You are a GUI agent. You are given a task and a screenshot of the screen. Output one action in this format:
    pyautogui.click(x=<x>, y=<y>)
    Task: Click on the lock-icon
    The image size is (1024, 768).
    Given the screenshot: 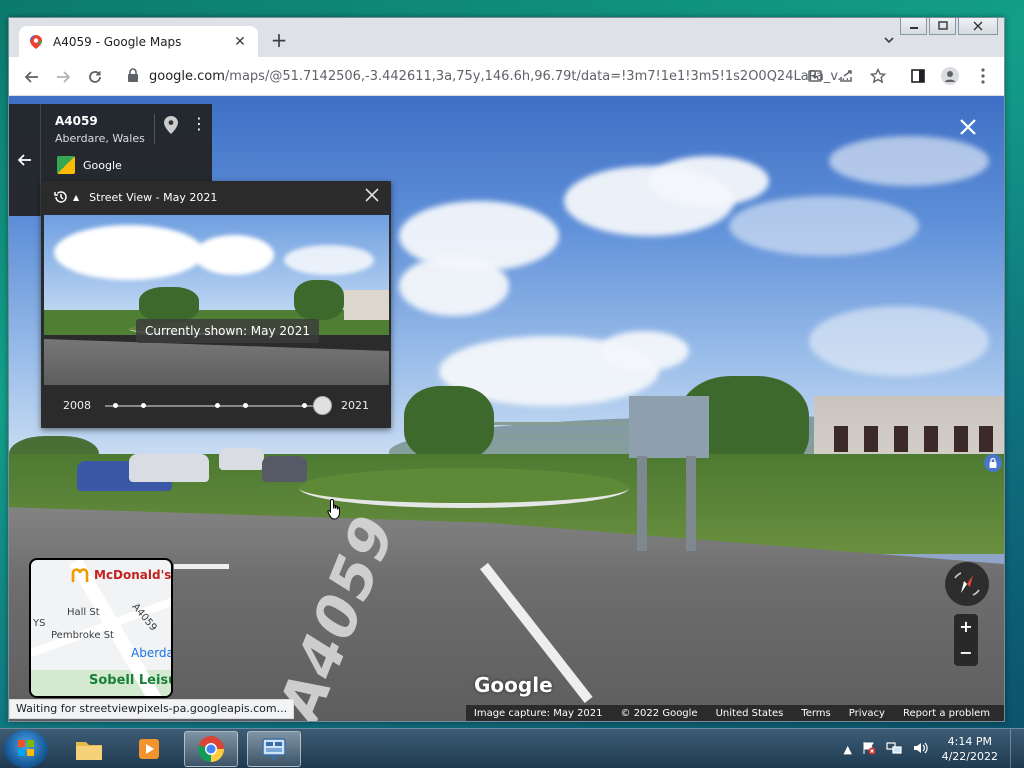 What is the action you would take?
    pyautogui.click(x=133, y=76)
    